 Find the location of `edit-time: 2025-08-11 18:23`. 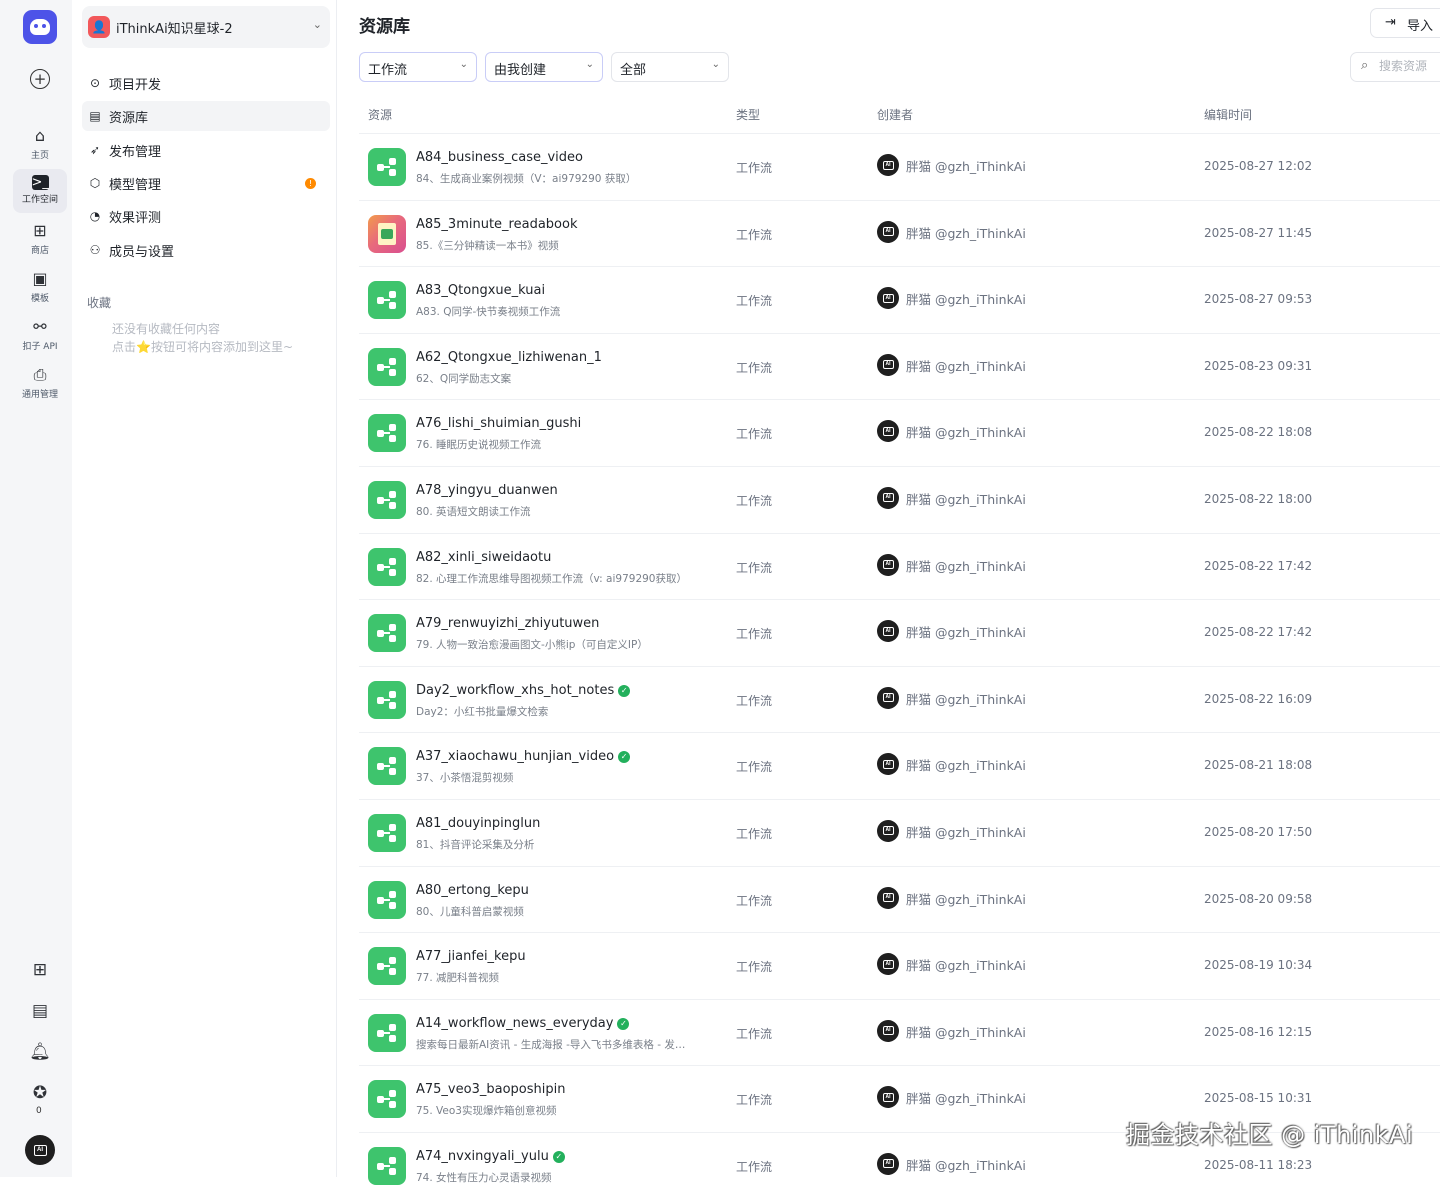

edit-time: 2025-08-11 18:23 is located at coordinates (1258, 1164).